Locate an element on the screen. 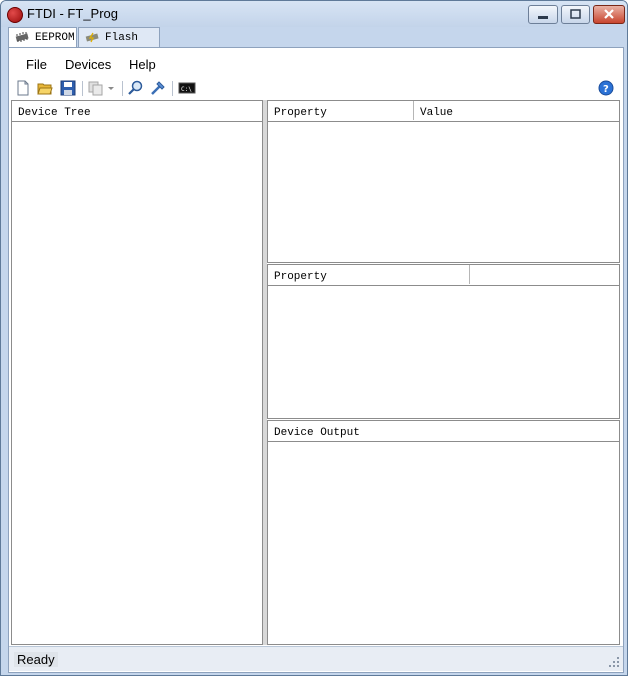 The width and height of the screenshot is (628, 676). svg-text: C:\ is located at coordinates (186, 89).